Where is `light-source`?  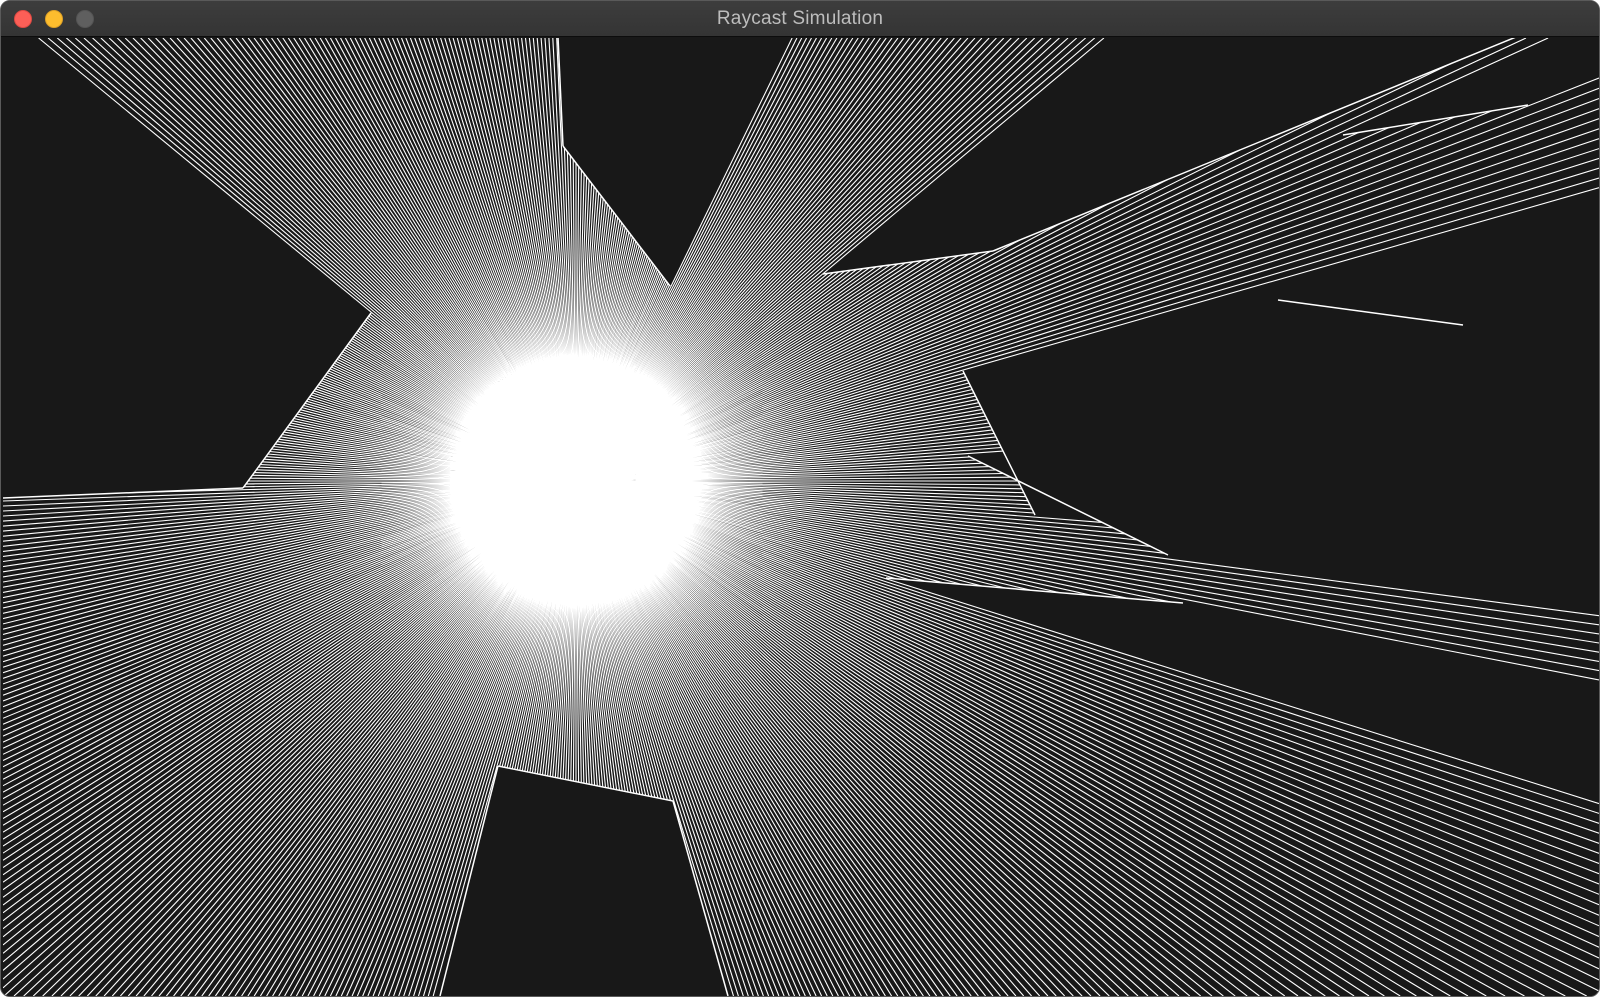 light-source is located at coordinates (576, 481).